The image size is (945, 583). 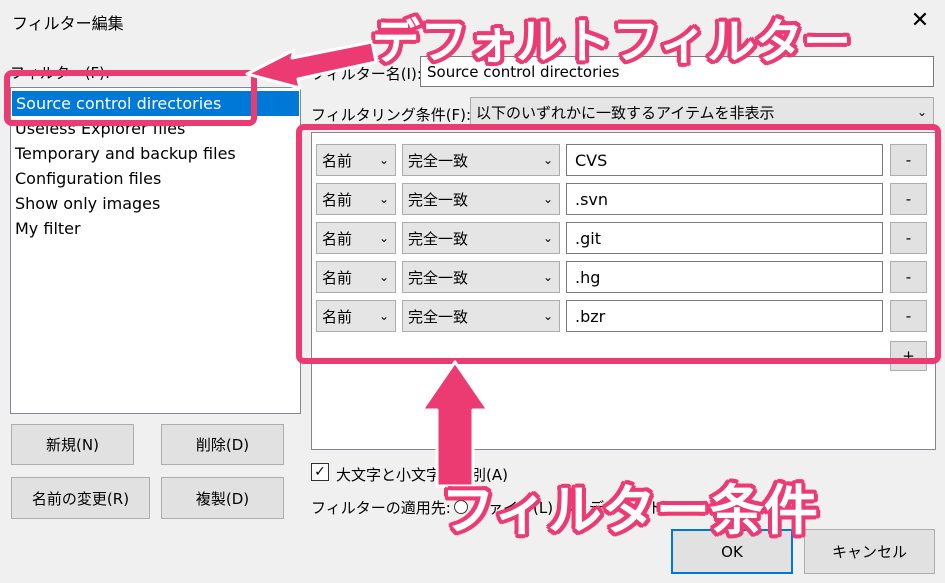 I want to click on default-filter-callout: デフォルトフィルター, so click(x=612, y=42).